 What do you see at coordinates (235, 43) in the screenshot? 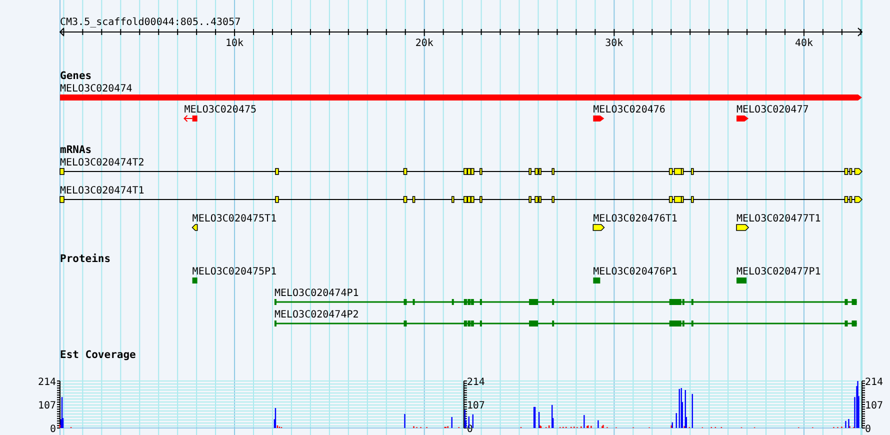
I see `tick-label: 10k` at bounding box center [235, 43].